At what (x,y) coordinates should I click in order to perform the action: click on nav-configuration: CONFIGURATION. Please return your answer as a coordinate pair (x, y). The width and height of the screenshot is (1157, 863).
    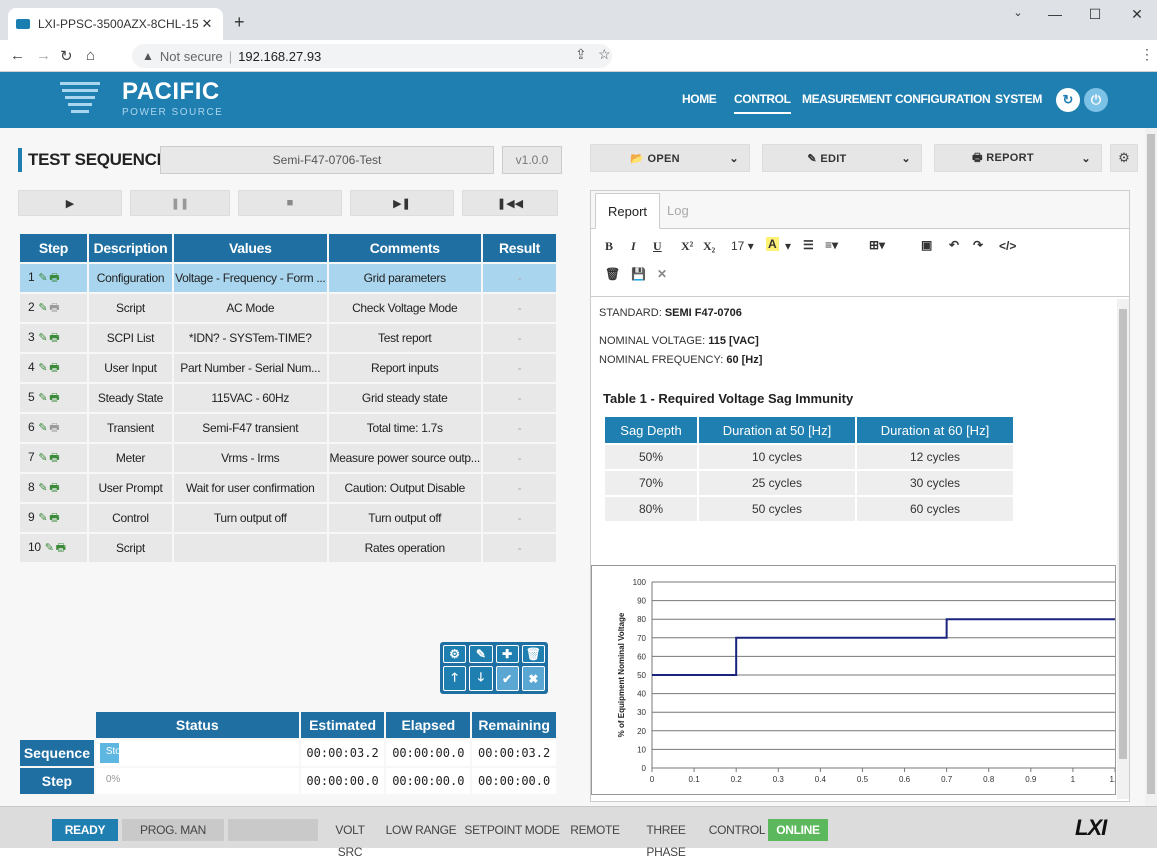
    Looking at the image, I should click on (943, 99).